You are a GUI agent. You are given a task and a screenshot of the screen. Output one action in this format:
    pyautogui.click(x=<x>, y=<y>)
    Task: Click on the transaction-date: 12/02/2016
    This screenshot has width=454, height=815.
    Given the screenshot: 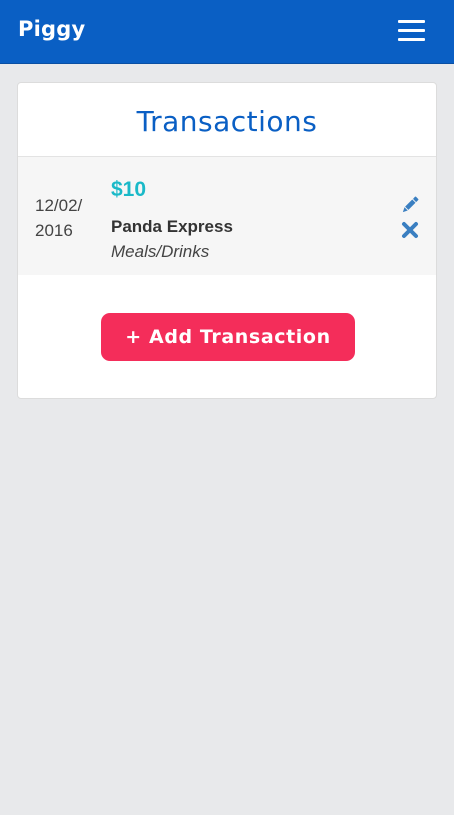 What is the action you would take?
    pyautogui.click(x=59, y=218)
    